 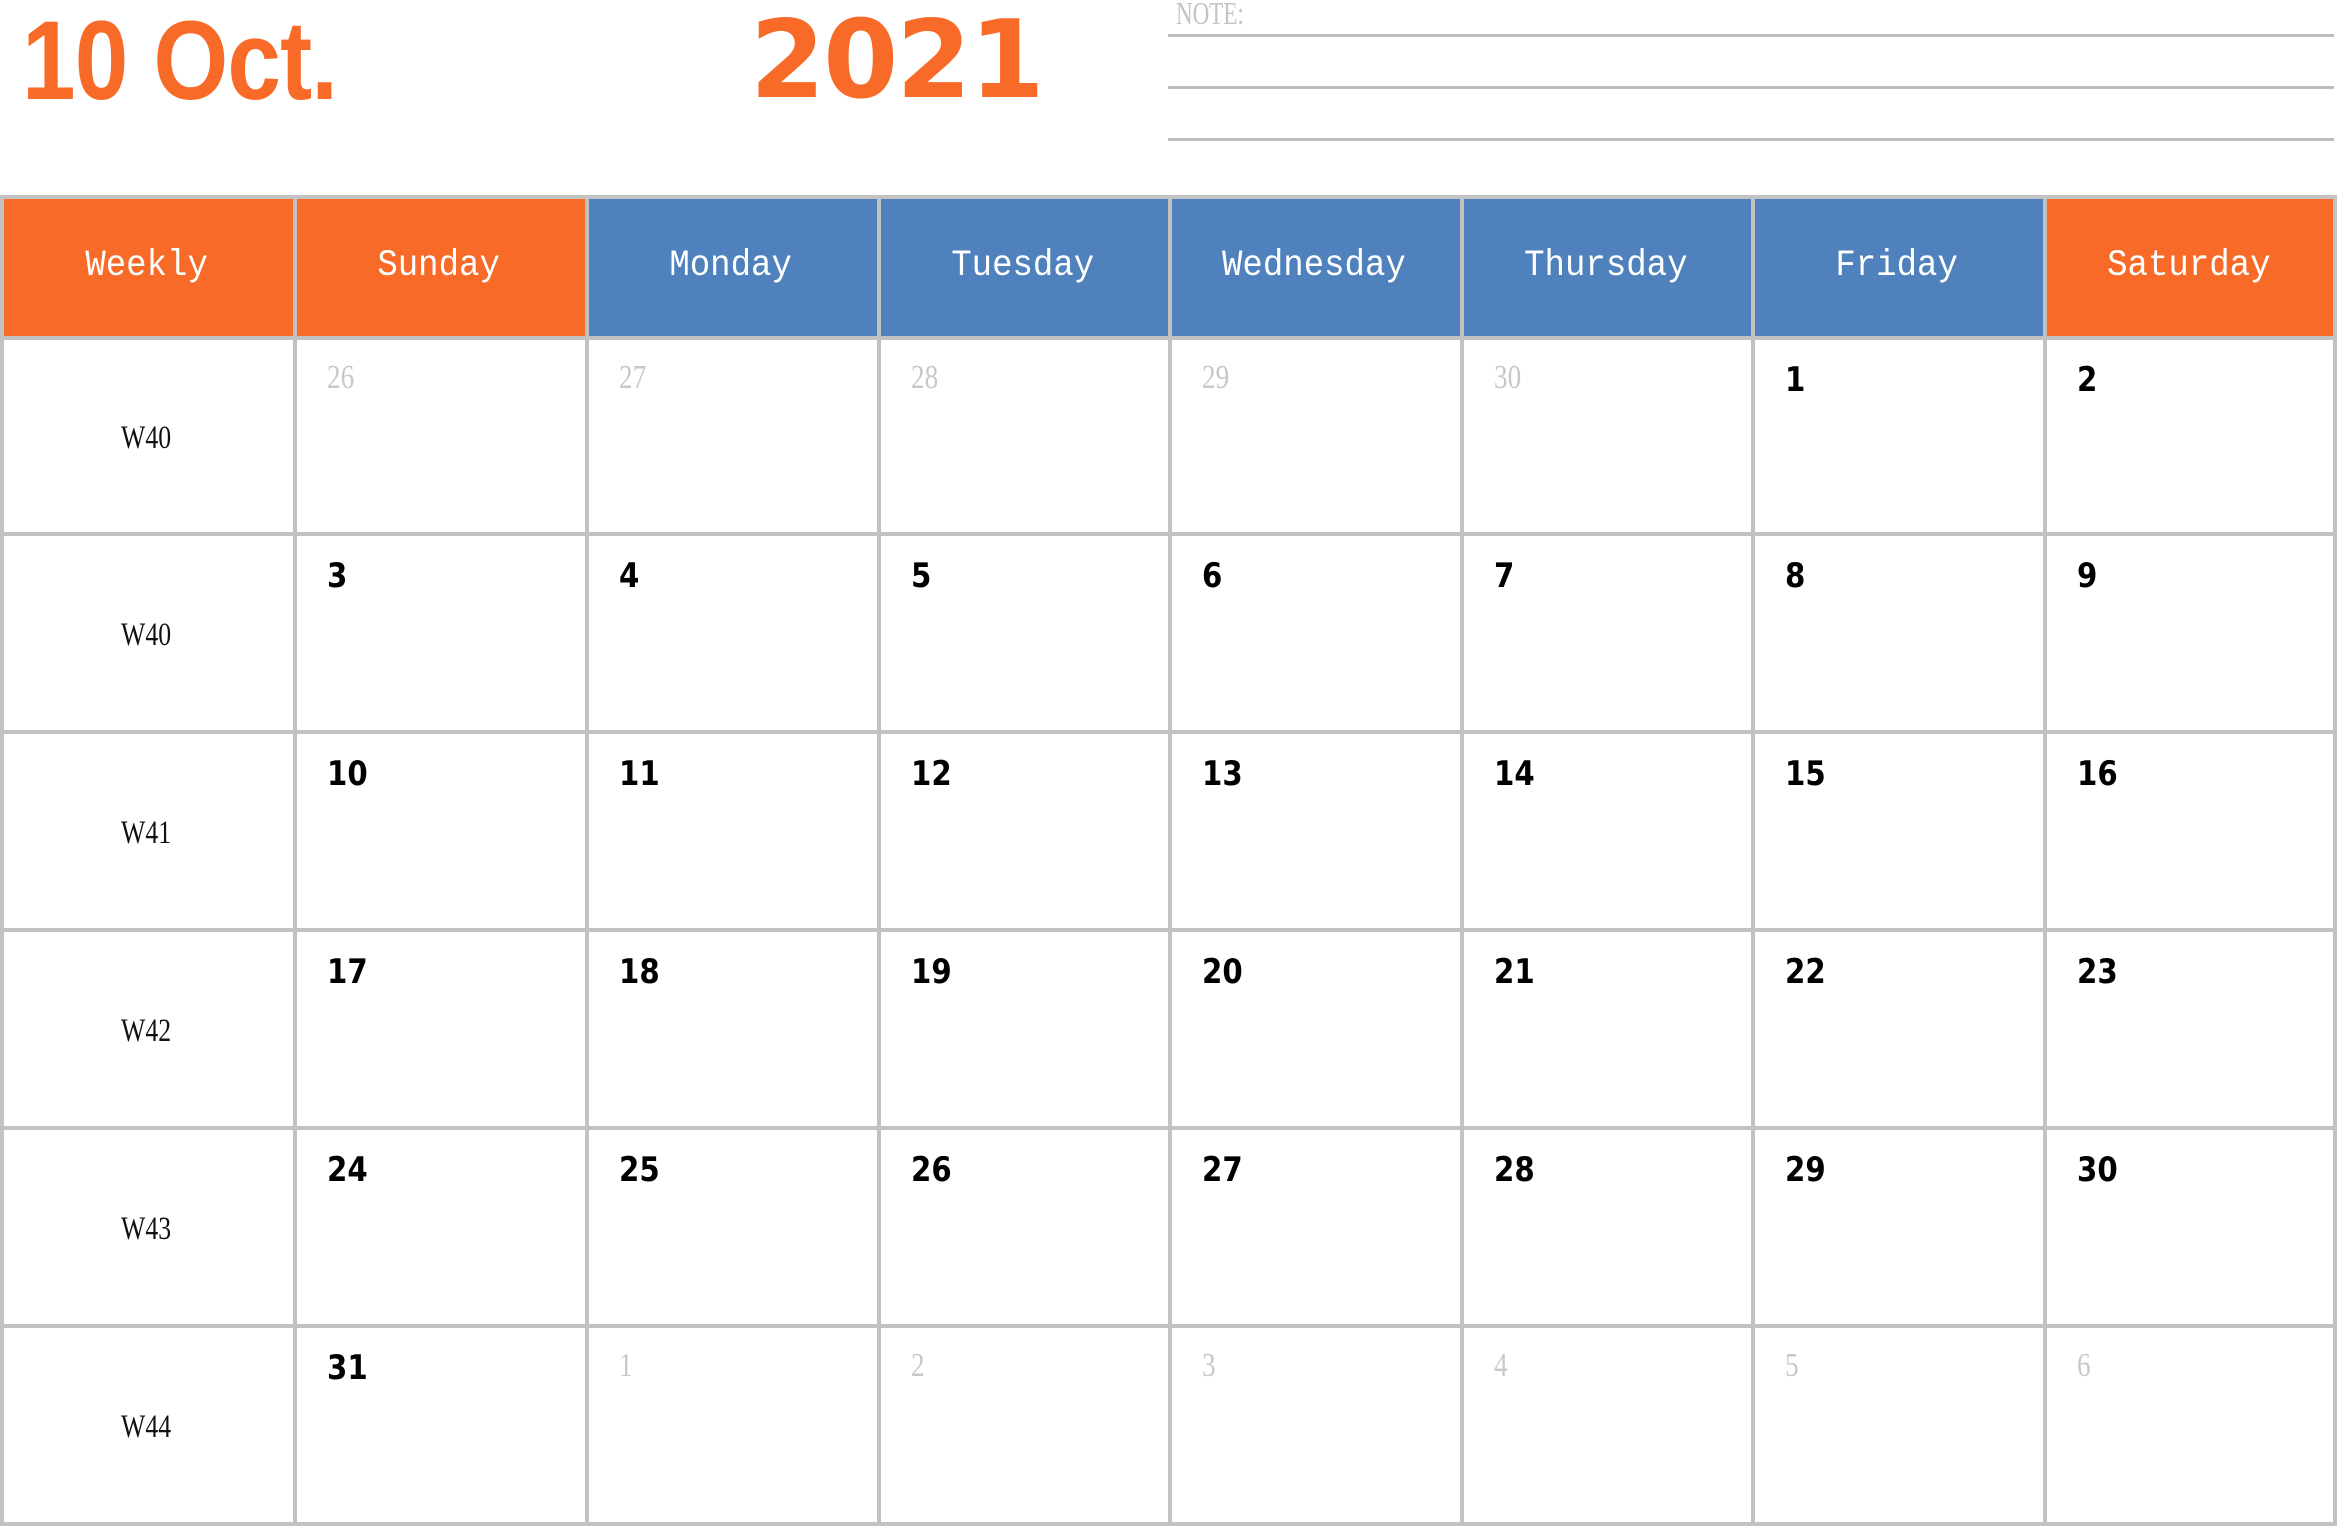 I want to click on day-number: 26, so click(x=931, y=1170).